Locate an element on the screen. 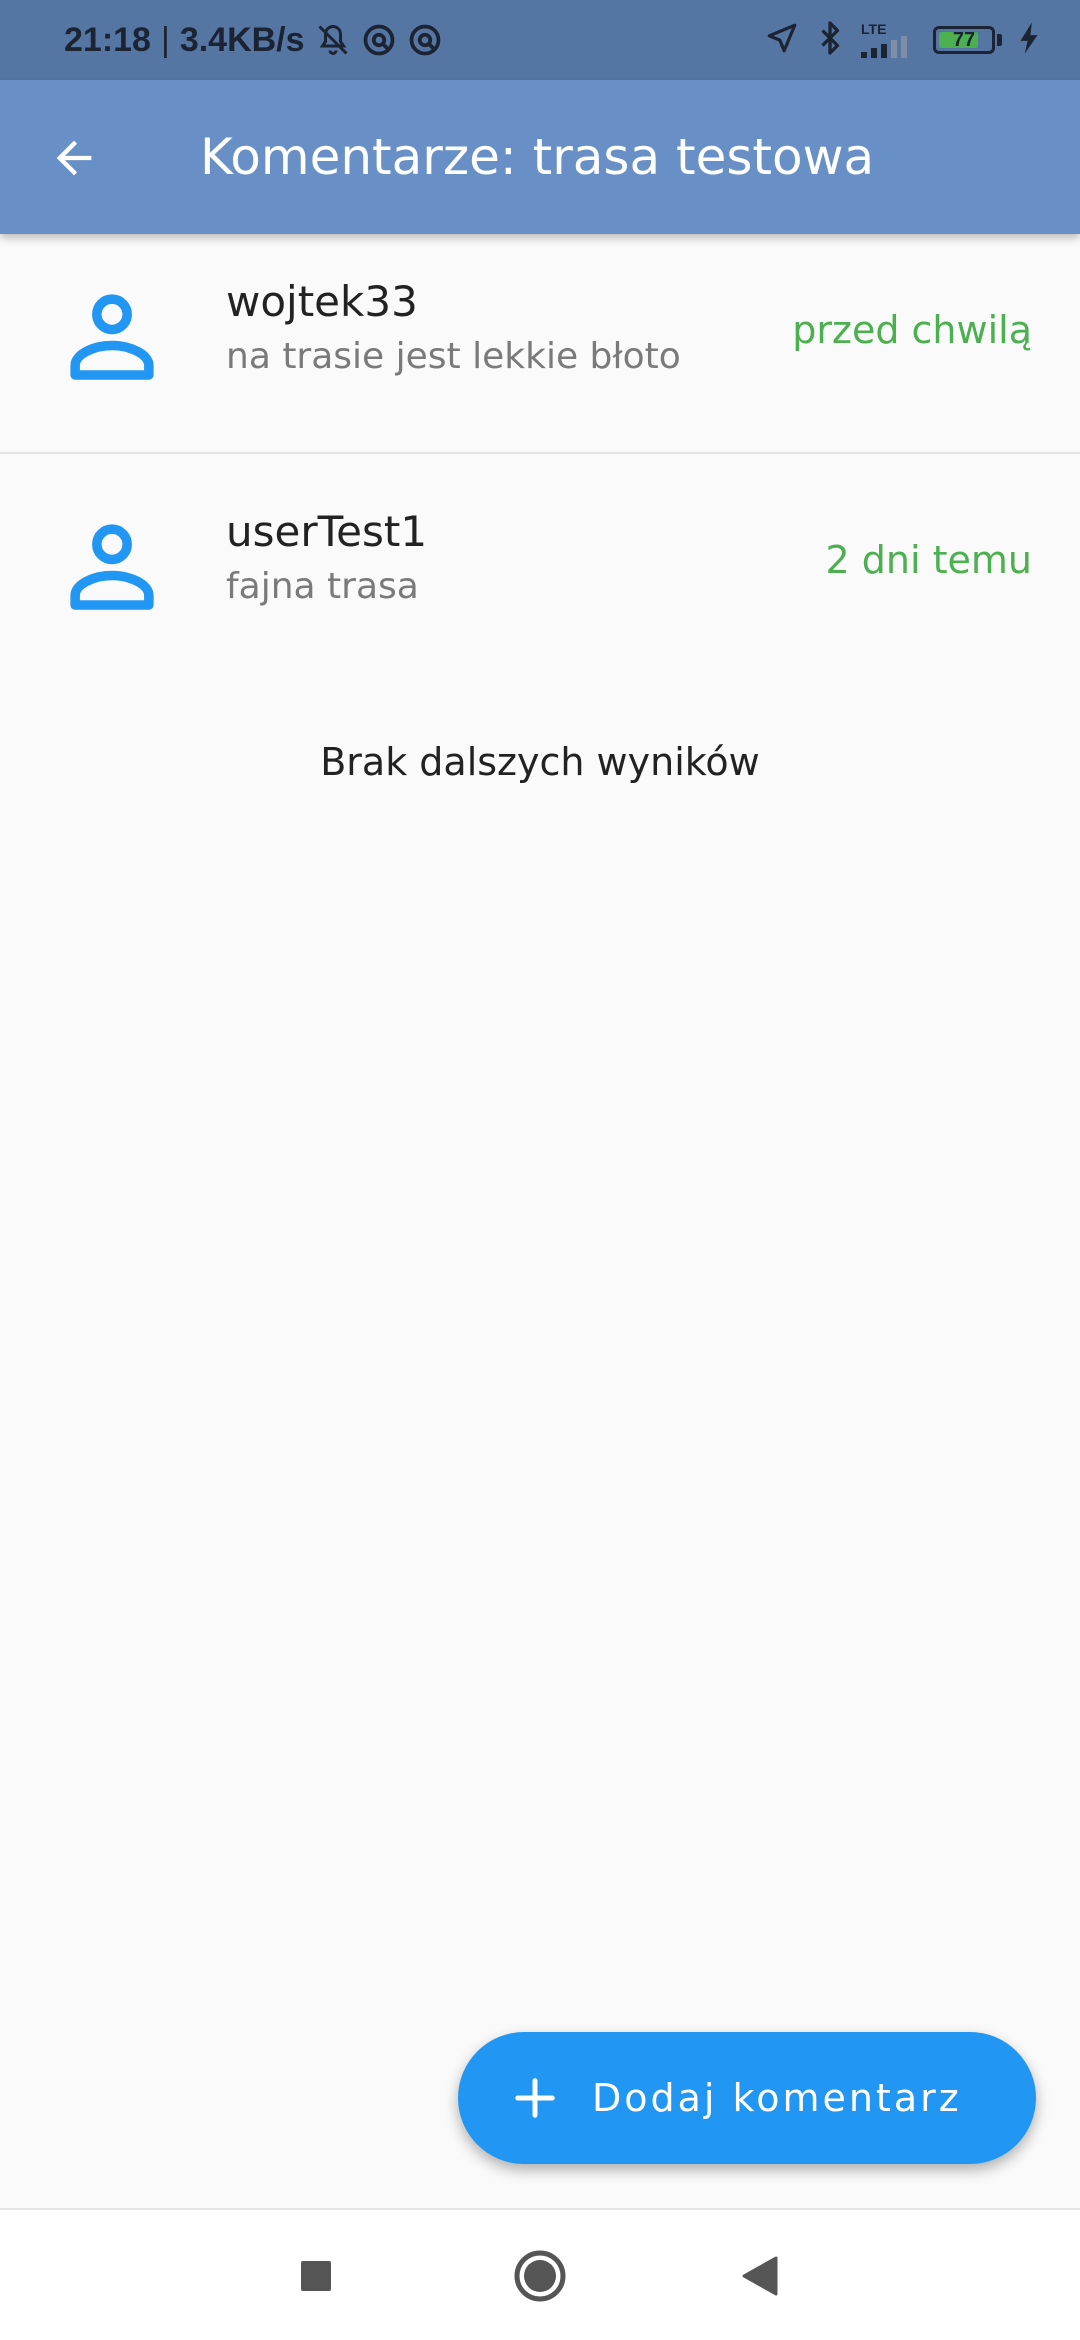 This screenshot has height=2340, width=1080. home-circle-icon is located at coordinates (540, 2276).